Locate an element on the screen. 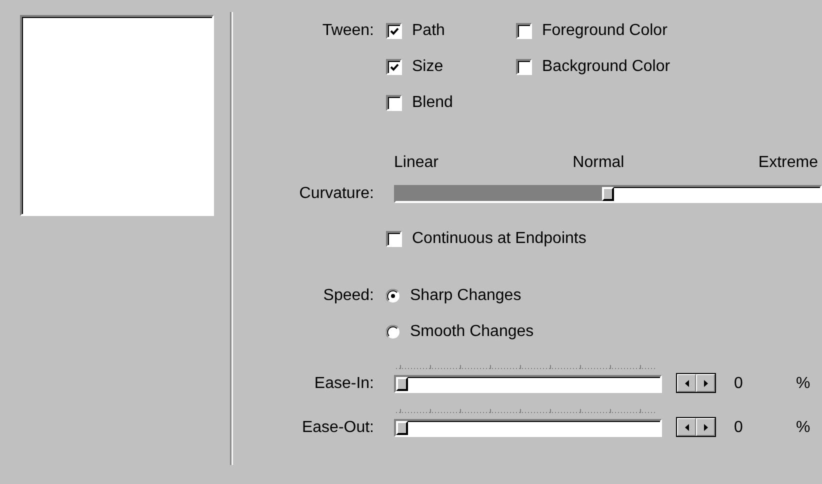  field-label: Ease-Out: is located at coordinates (338, 428).